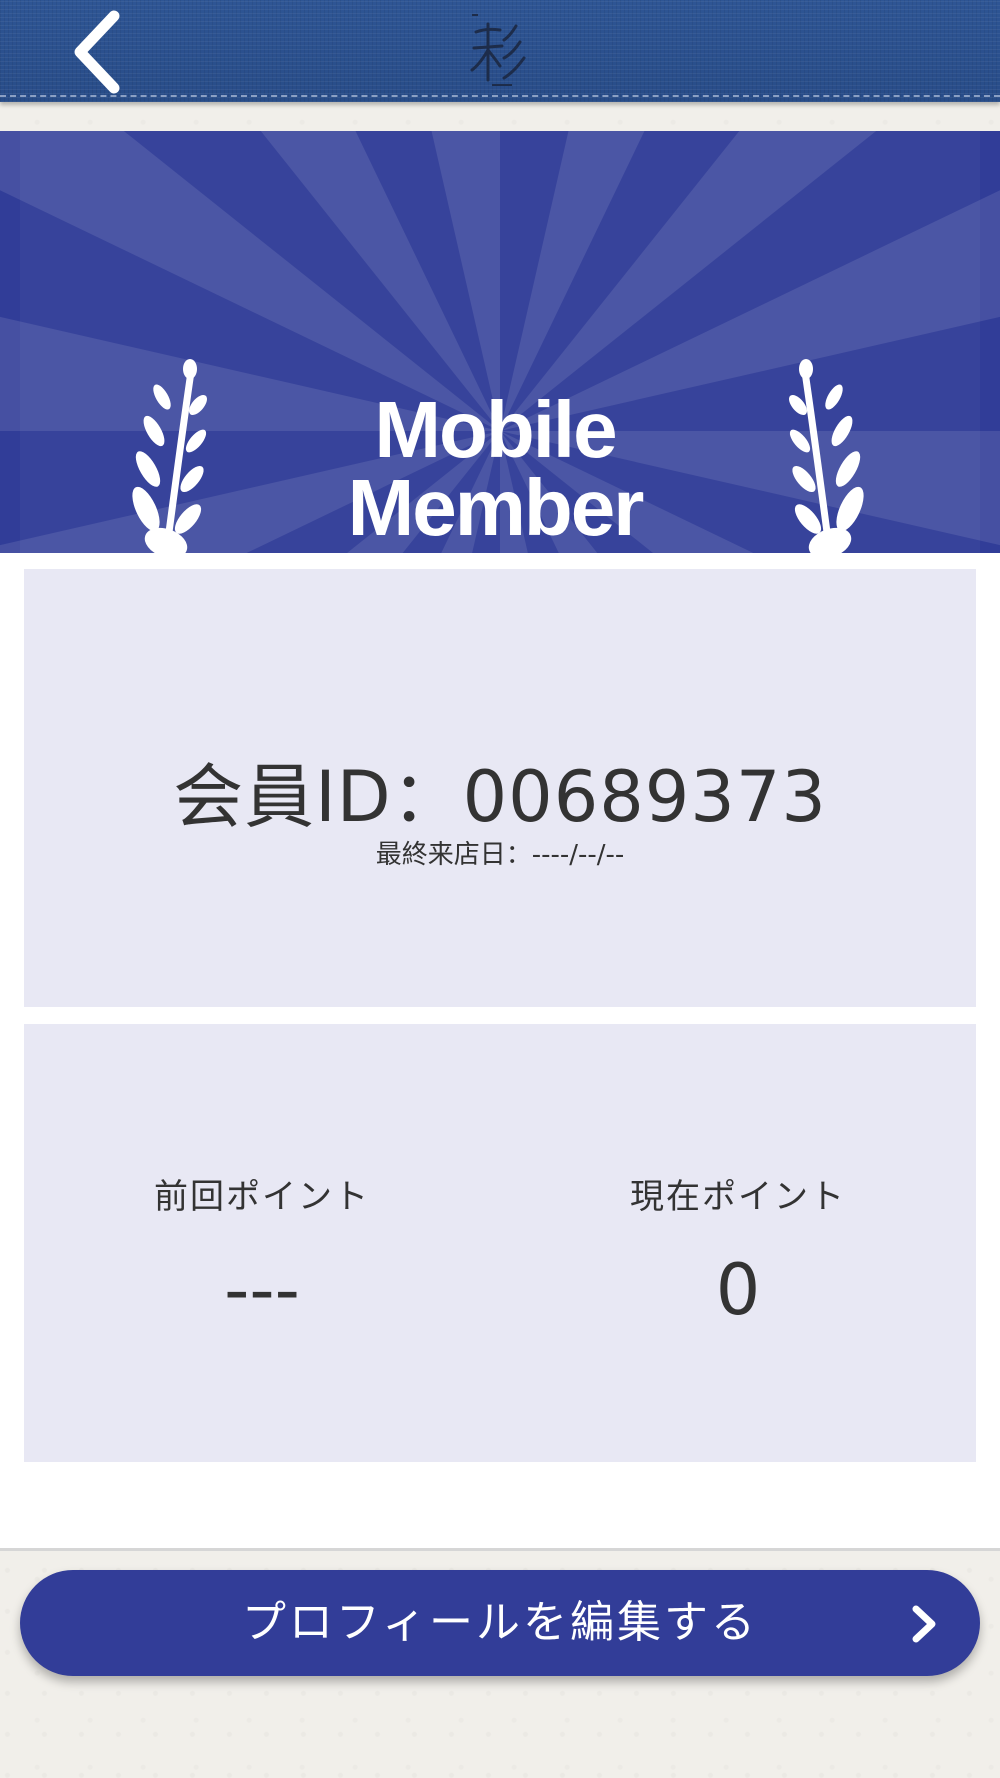  Describe the element at coordinates (738, 1197) in the screenshot. I see `current-points-label: 現在ポイント` at that location.